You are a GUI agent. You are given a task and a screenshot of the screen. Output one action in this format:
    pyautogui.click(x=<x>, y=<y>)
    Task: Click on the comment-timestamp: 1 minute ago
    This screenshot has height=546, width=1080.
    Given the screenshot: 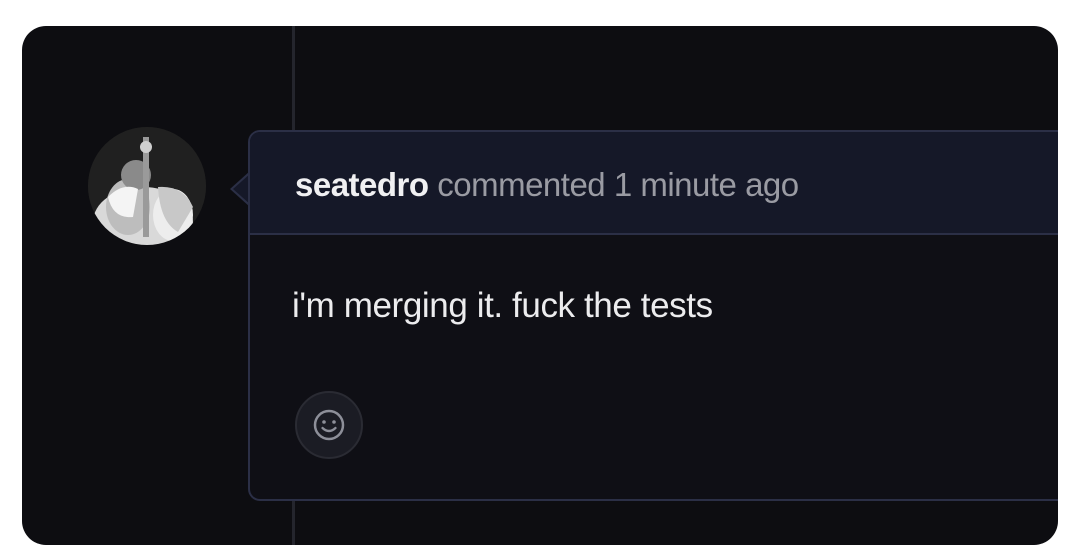 What is the action you would take?
    pyautogui.click(x=706, y=184)
    